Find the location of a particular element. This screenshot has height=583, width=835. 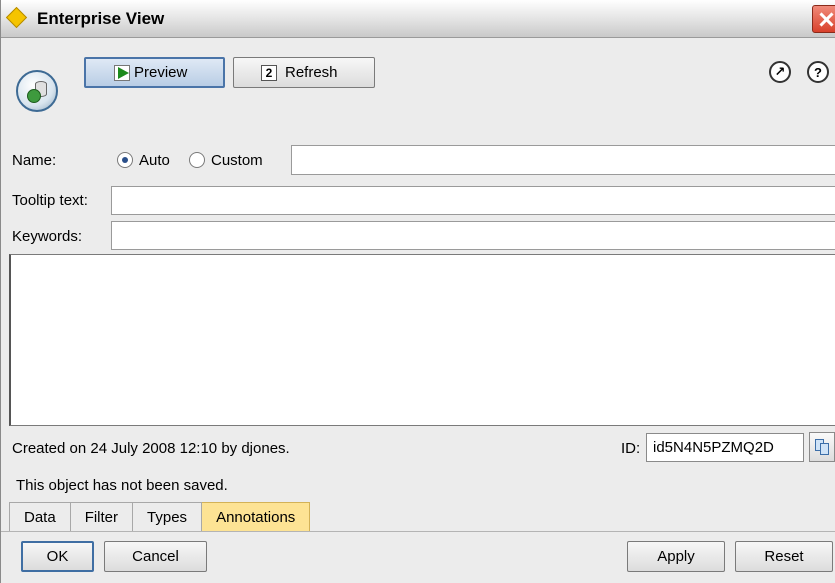

name-field is located at coordinates (563, 160).